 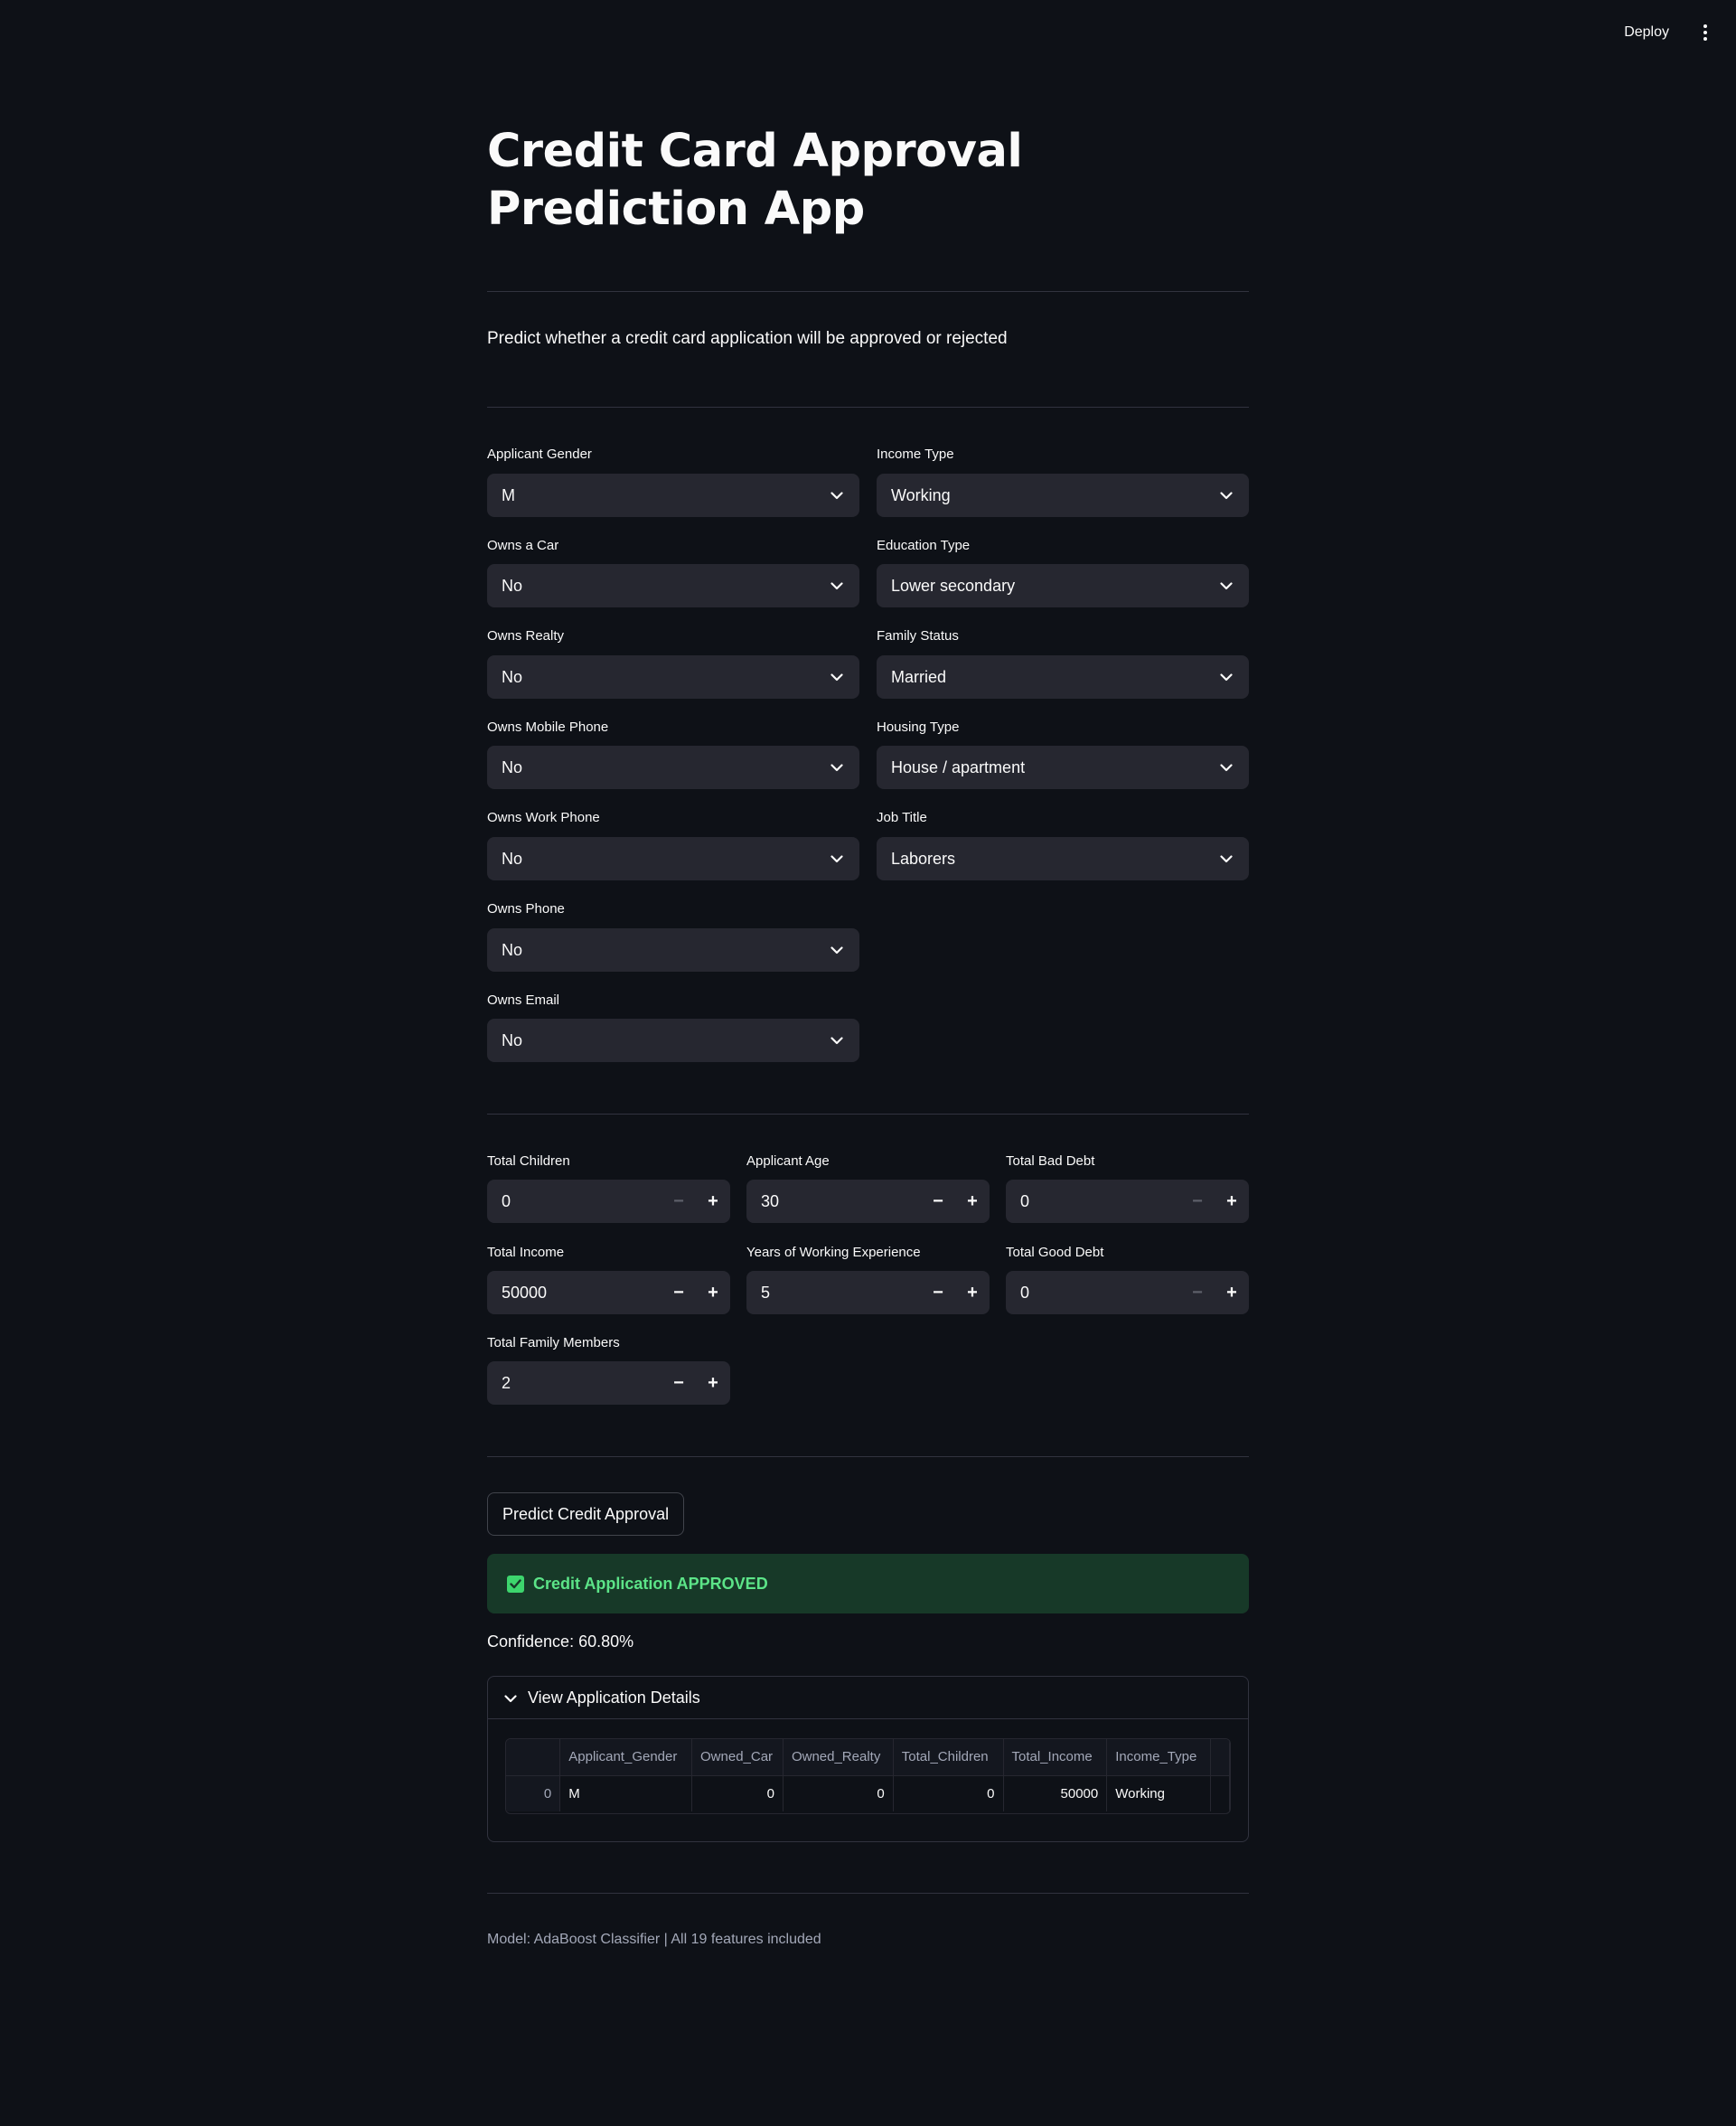 I want to click on checkmark-icon, so click(x=515, y=1584).